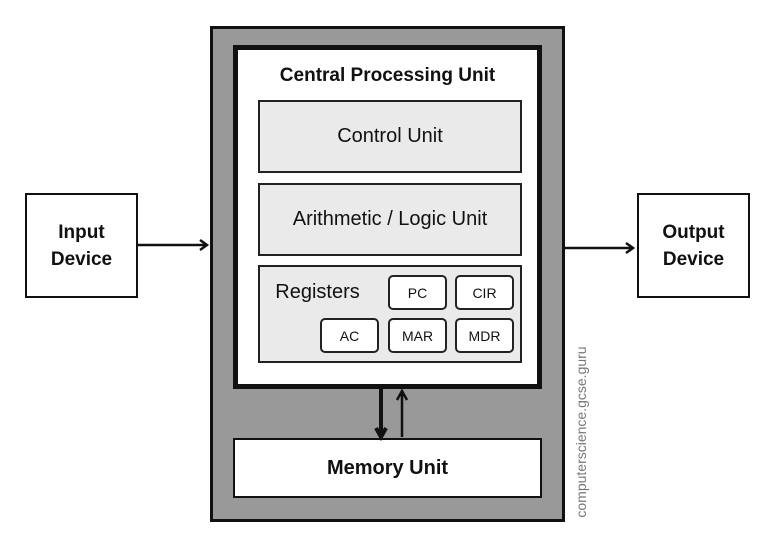 The image size is (774, 542). I want to click on memory-to-cpu-arrow, so click(402, 412).